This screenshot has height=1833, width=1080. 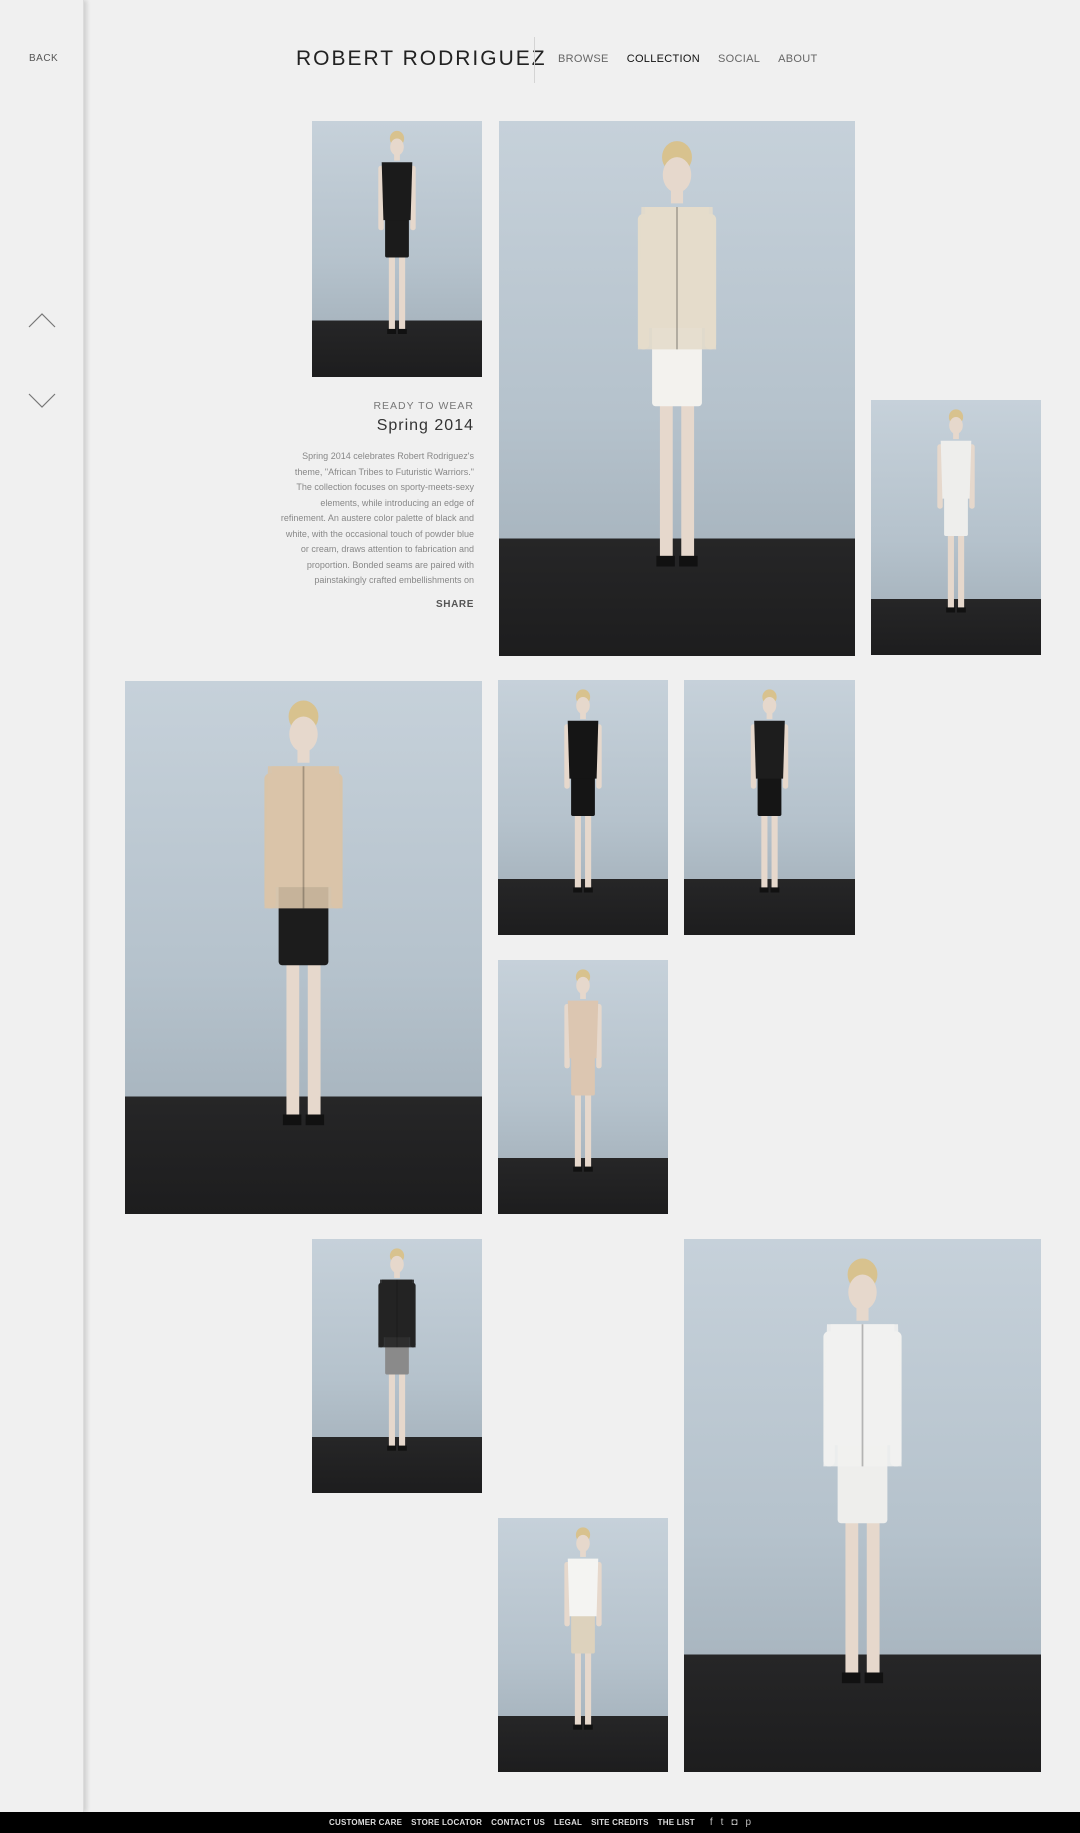 What do you see at coordinates (365, 1822) in the screenshot?
I see `footer-link-customer-care: CUSTOMER CARE` at bounding box center [365, 1822].